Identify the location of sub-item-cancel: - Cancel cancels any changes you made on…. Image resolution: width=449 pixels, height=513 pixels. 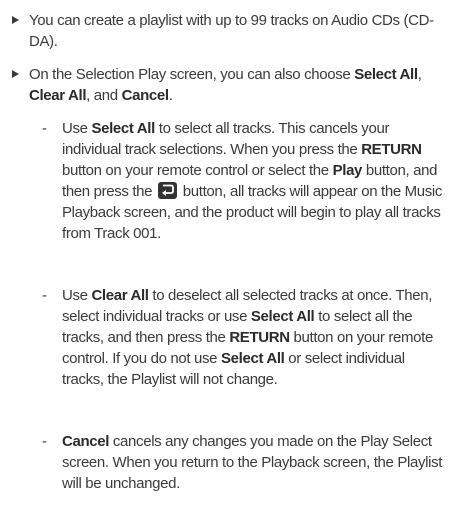
(243, 462).